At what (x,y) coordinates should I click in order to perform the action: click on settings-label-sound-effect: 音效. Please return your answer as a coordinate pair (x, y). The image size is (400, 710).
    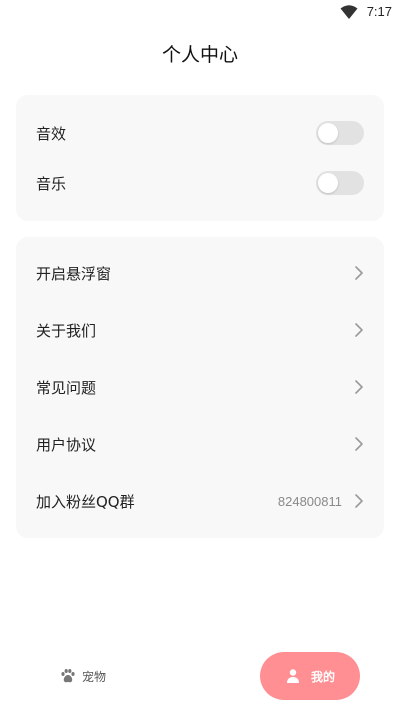
    Looking at the image, I should click on (51, 133).